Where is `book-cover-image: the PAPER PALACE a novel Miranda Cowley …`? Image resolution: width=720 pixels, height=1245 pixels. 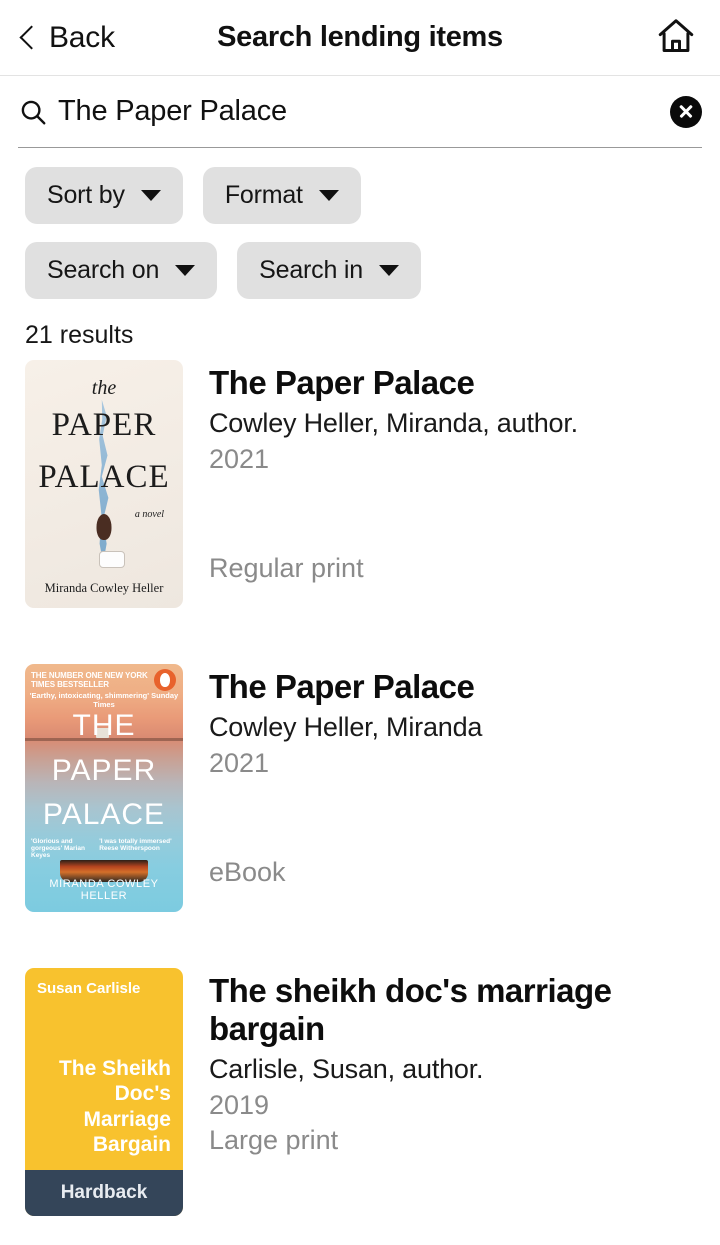 book-cover-image: the PAPER PALACE a novel Miranda Cowley … is located at coordinates (104, 484).